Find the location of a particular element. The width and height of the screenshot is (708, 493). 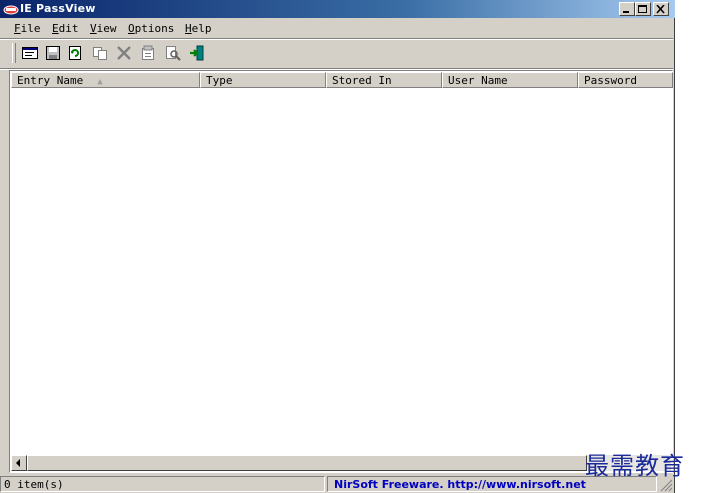

properties-icon is located at coordinates (30, 53).